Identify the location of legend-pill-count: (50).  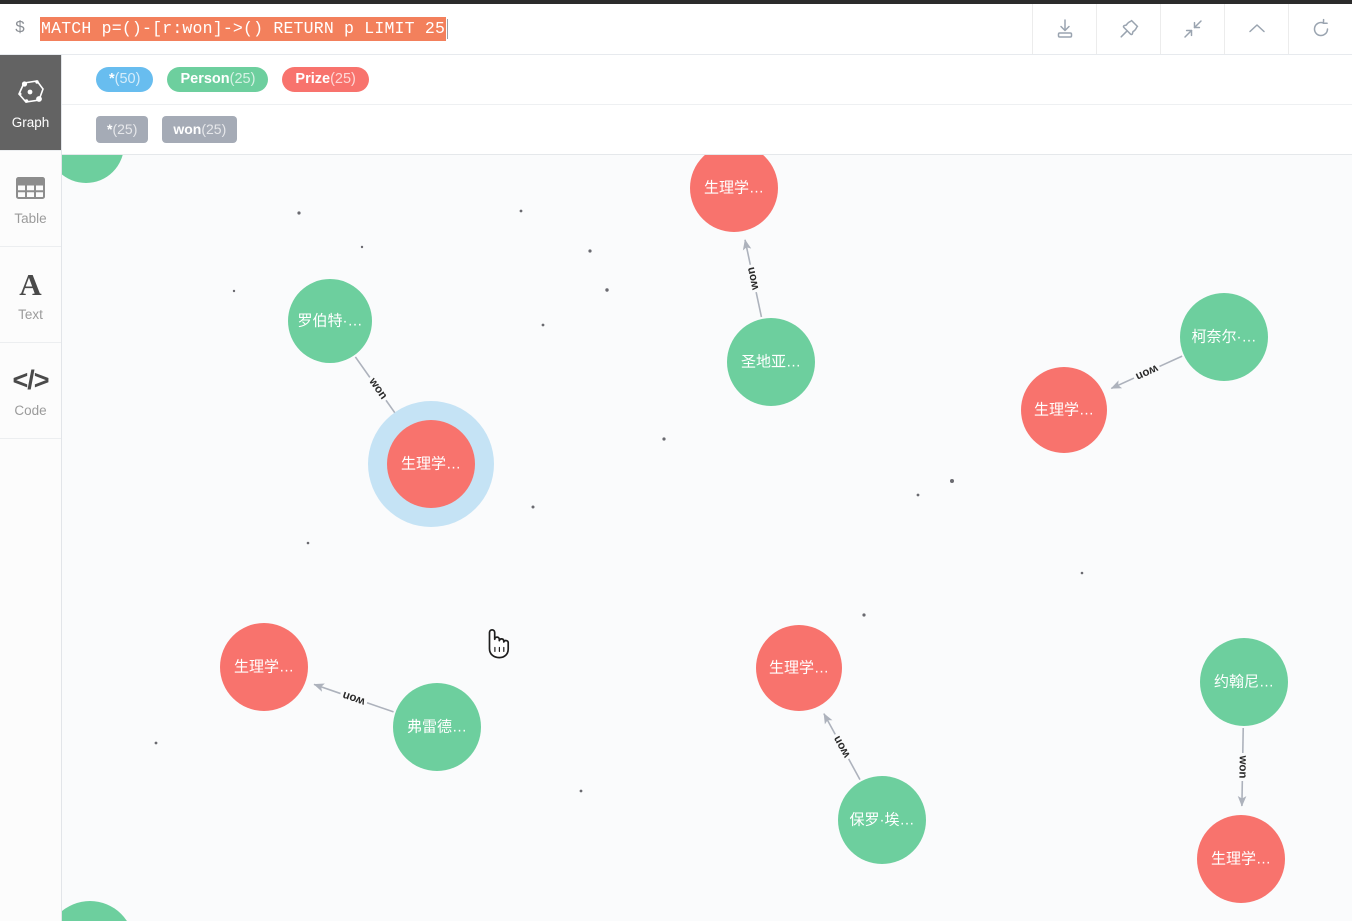
(127, 78).